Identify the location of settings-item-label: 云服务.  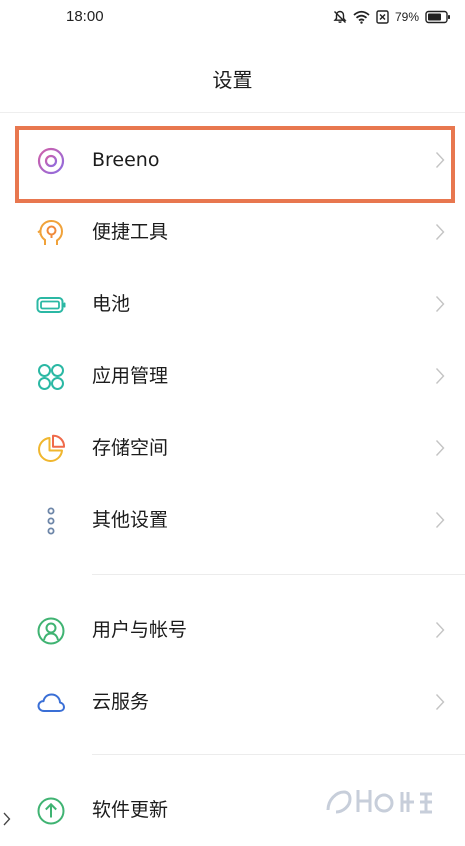
(121, 702).